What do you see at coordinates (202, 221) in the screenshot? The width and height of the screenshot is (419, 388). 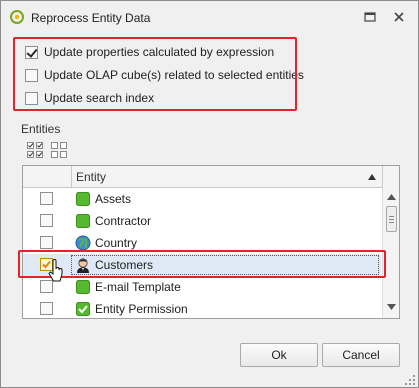 I see `table-row: Contractor` at bounding box center [202, 221].